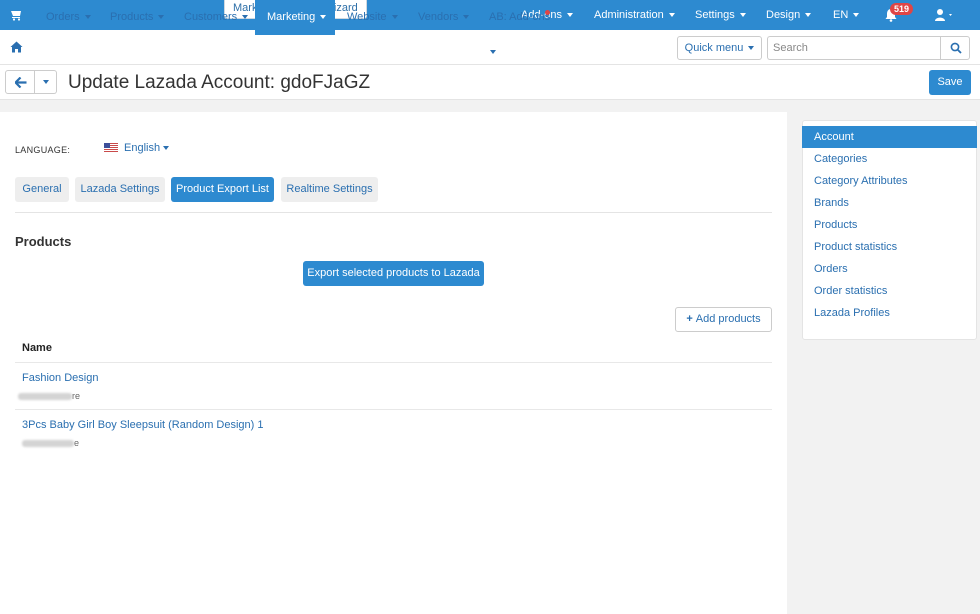  I want to click on sidebar-item-orders: Orders, so click(889, 269).